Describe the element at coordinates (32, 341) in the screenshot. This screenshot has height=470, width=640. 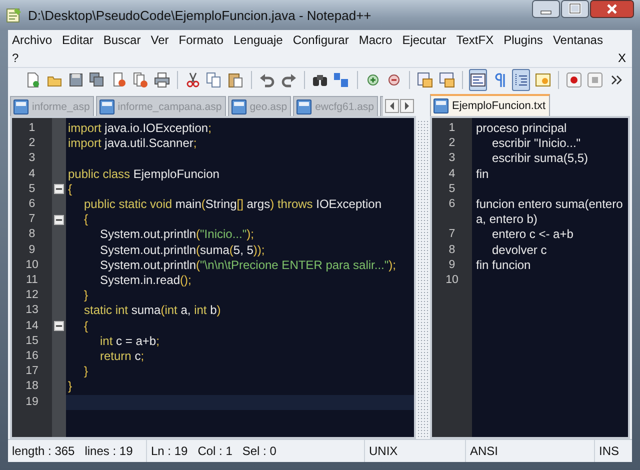
I see `line-number: 15` at that location.